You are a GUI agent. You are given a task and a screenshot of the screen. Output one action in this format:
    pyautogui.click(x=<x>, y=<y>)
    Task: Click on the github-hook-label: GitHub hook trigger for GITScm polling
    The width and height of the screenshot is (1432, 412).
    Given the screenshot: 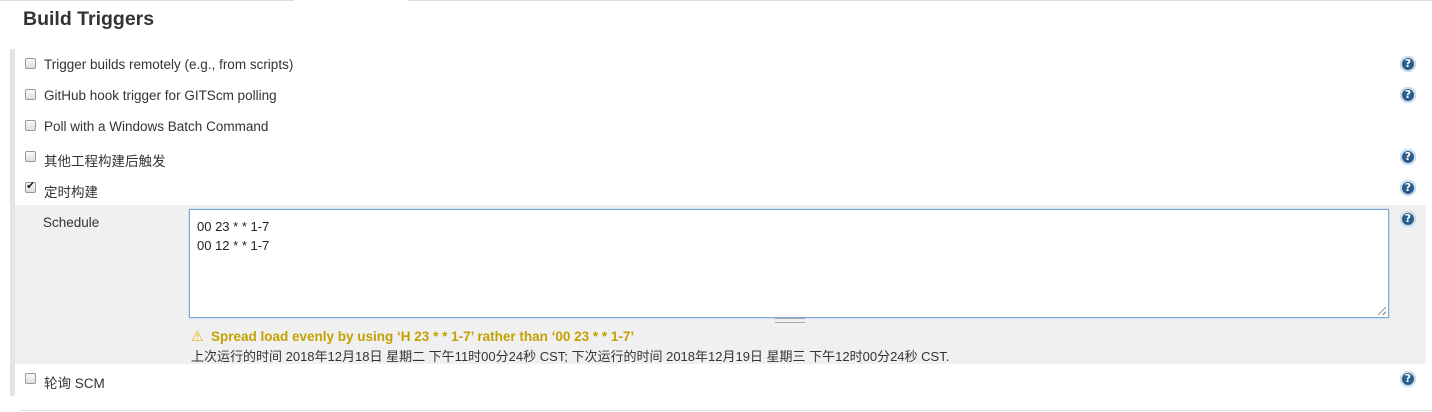 What is the action you would take?
    pyautogui.click(x=160, y=95)
    